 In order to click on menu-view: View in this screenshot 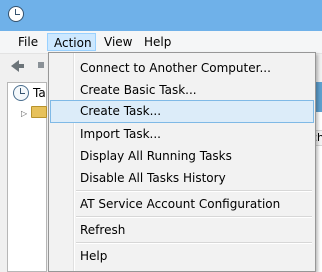, I will do `click(118, 42)`.